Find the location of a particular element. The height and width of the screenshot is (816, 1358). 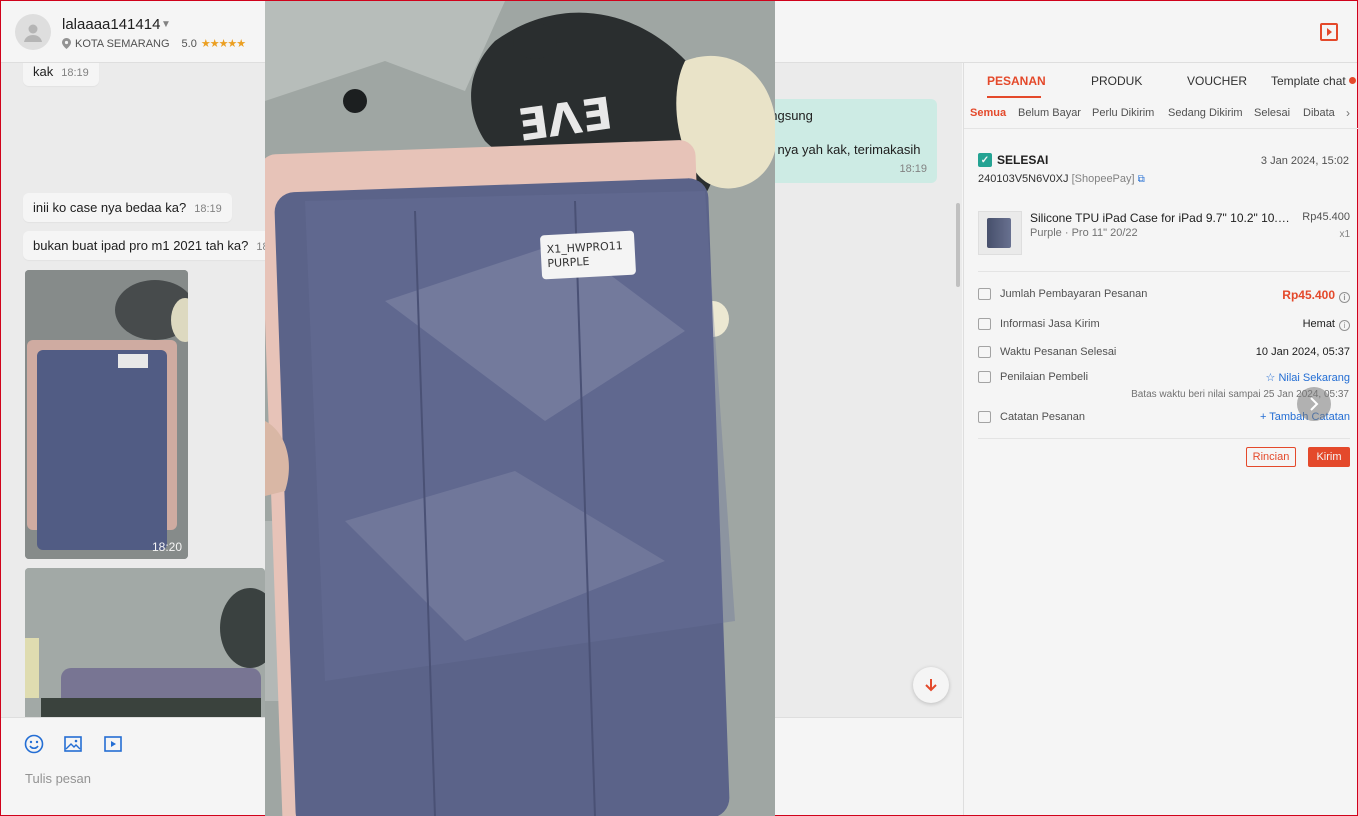

svg-text: PURPLE is located at coordinates (568, 262).